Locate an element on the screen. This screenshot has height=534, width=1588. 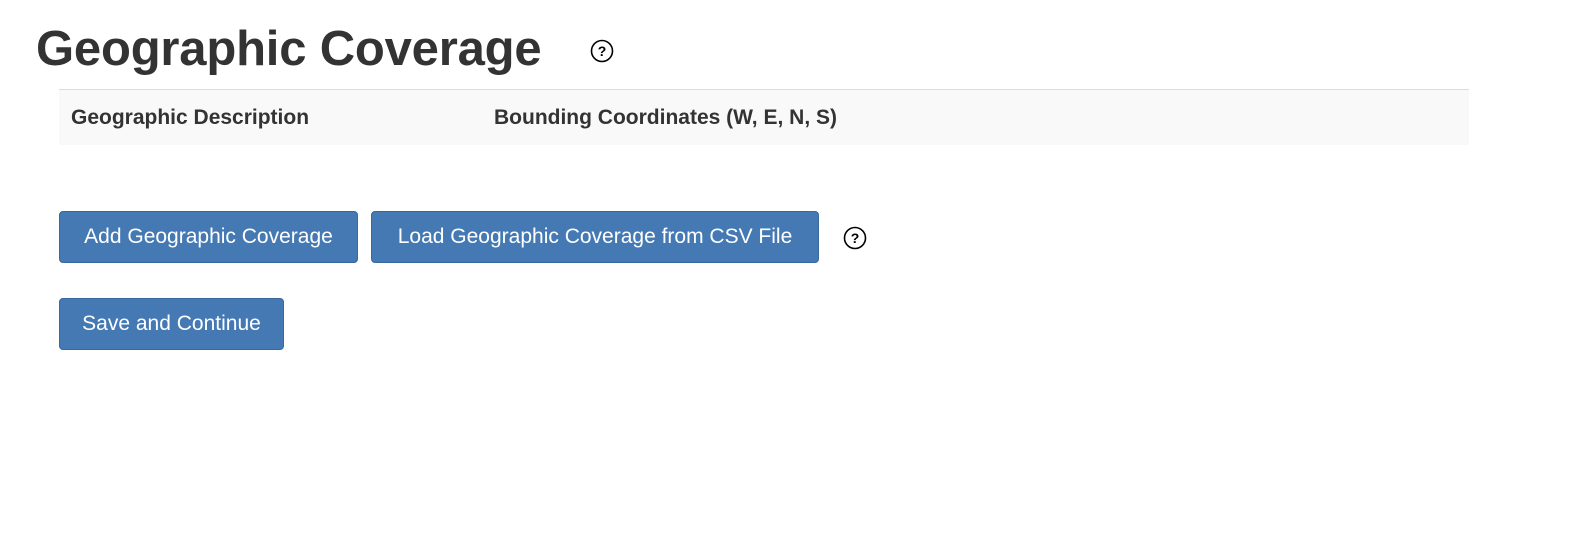
save-and-continue-button: Save and Continue is located at coordinates (171, 324).